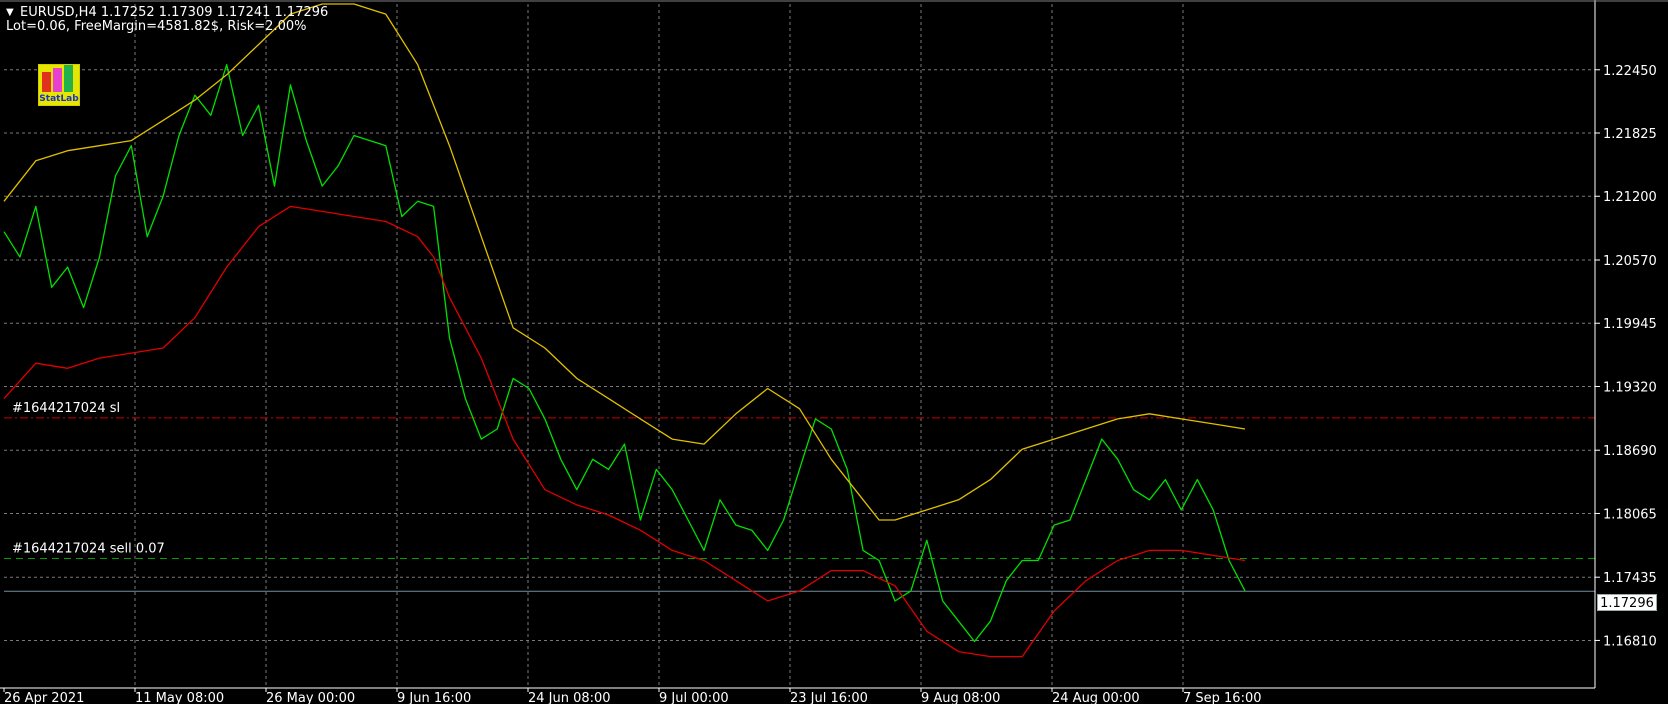 The height and width of the screenshot is (704, 1668). I want to click on order-level-label: #1644217024 sell 0.07, so click(88, 548).